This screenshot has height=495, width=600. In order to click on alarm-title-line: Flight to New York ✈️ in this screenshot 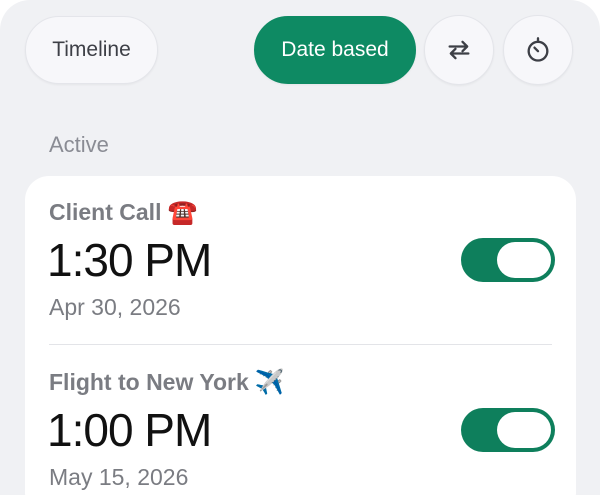, I will do `click(167, 382)`.